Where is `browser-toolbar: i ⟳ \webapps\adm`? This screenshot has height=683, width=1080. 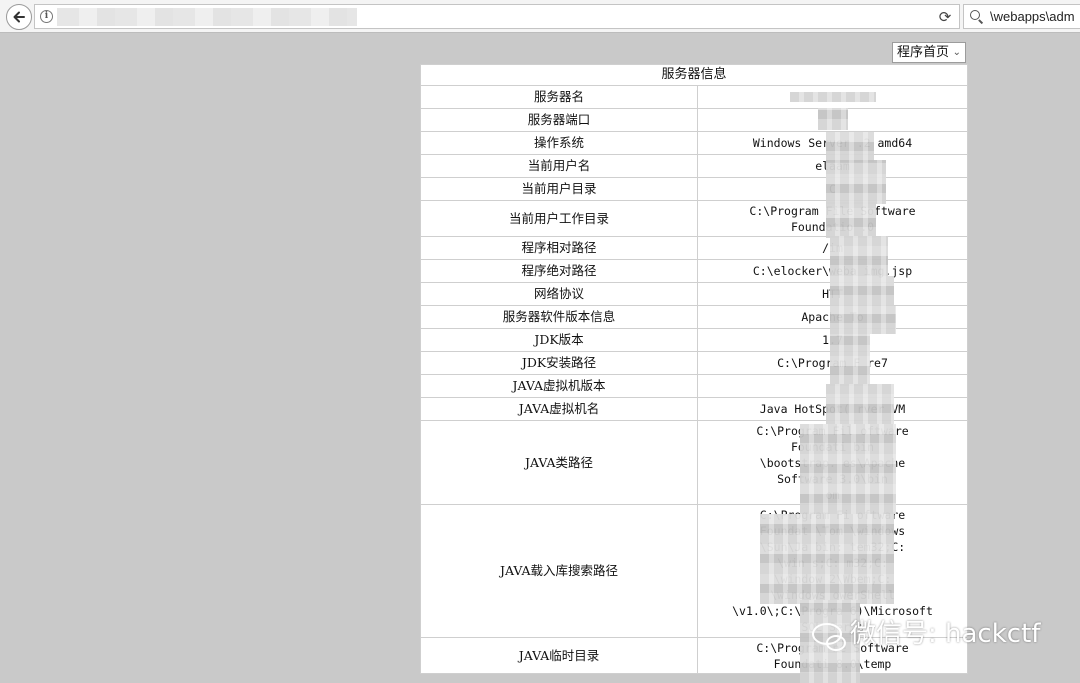 browser-toolbar: i ⟳ \webapps\adm is located at coordinates (540, 16).